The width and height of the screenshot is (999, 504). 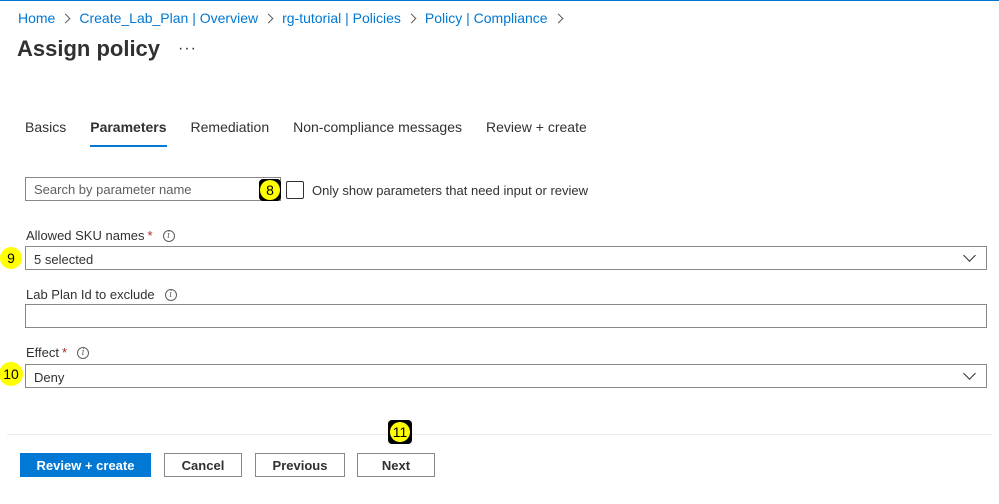 I want to click on previous-button: Previous, so click(x=300, y=465).